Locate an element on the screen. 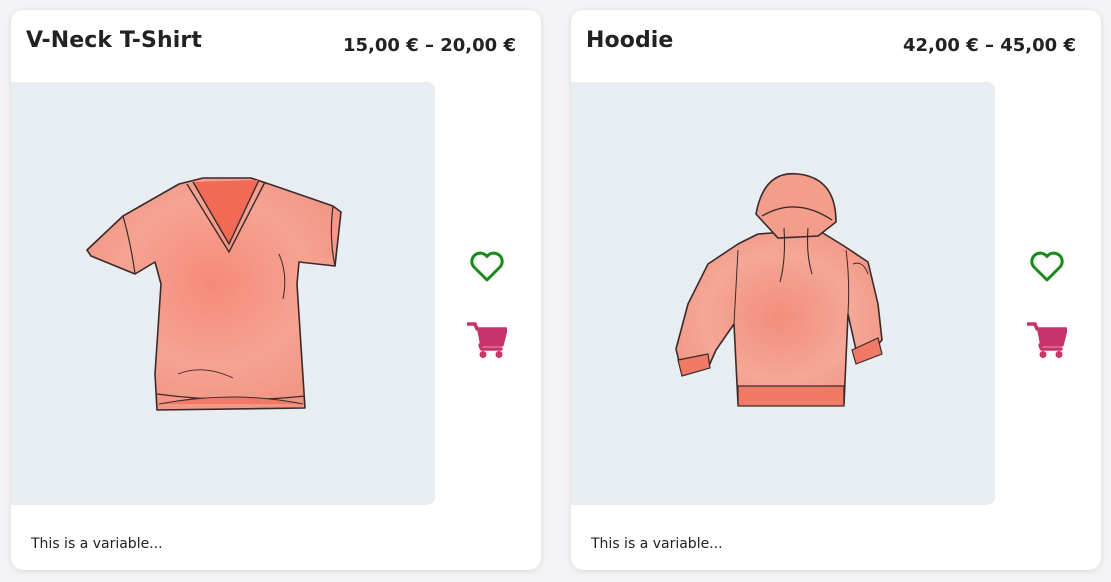 The height and width of the screenshot is (582, 1111). product-price: 42,00 € – 45,00 € is located at coordinates (989, 45).